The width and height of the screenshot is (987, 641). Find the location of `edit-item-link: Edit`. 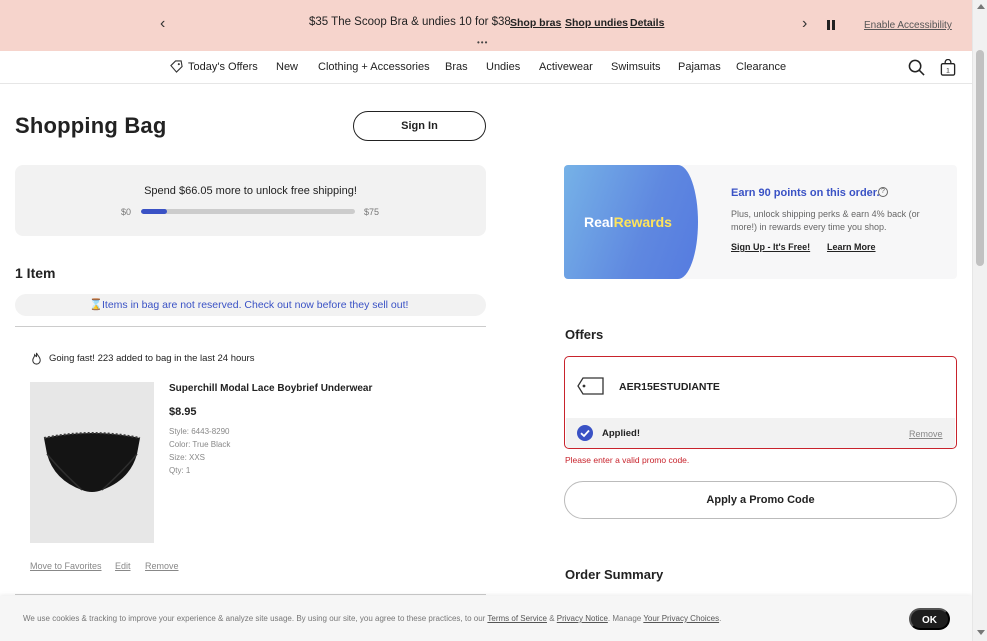

edit-item-link: Edit is located at coordinates (123, 566).